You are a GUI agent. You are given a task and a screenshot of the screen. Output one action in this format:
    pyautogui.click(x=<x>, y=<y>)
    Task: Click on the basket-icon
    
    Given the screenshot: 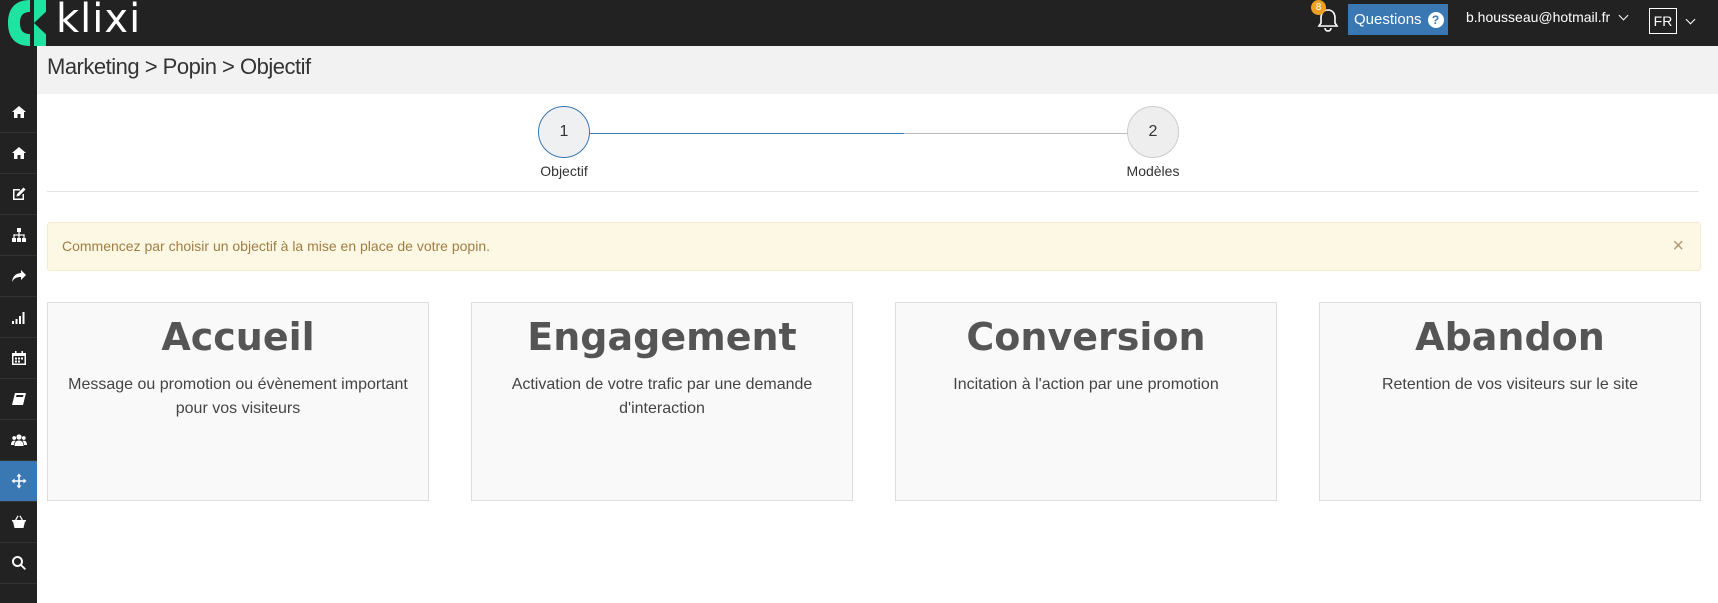 What is the action you would take?
    pyautogui.click(x=18, y=521)
    